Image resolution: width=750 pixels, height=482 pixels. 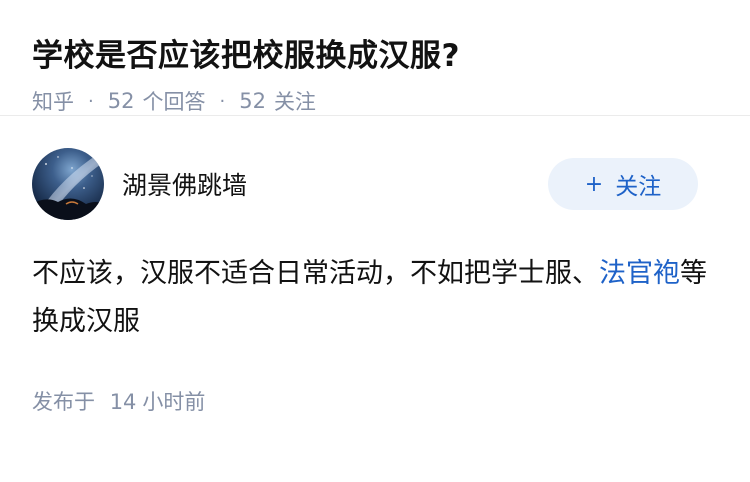 What do you see at coordinates (63, 402) in the screenshot?
I see `publish-time-prefix: 发布于` at bounding box center [63, 402].